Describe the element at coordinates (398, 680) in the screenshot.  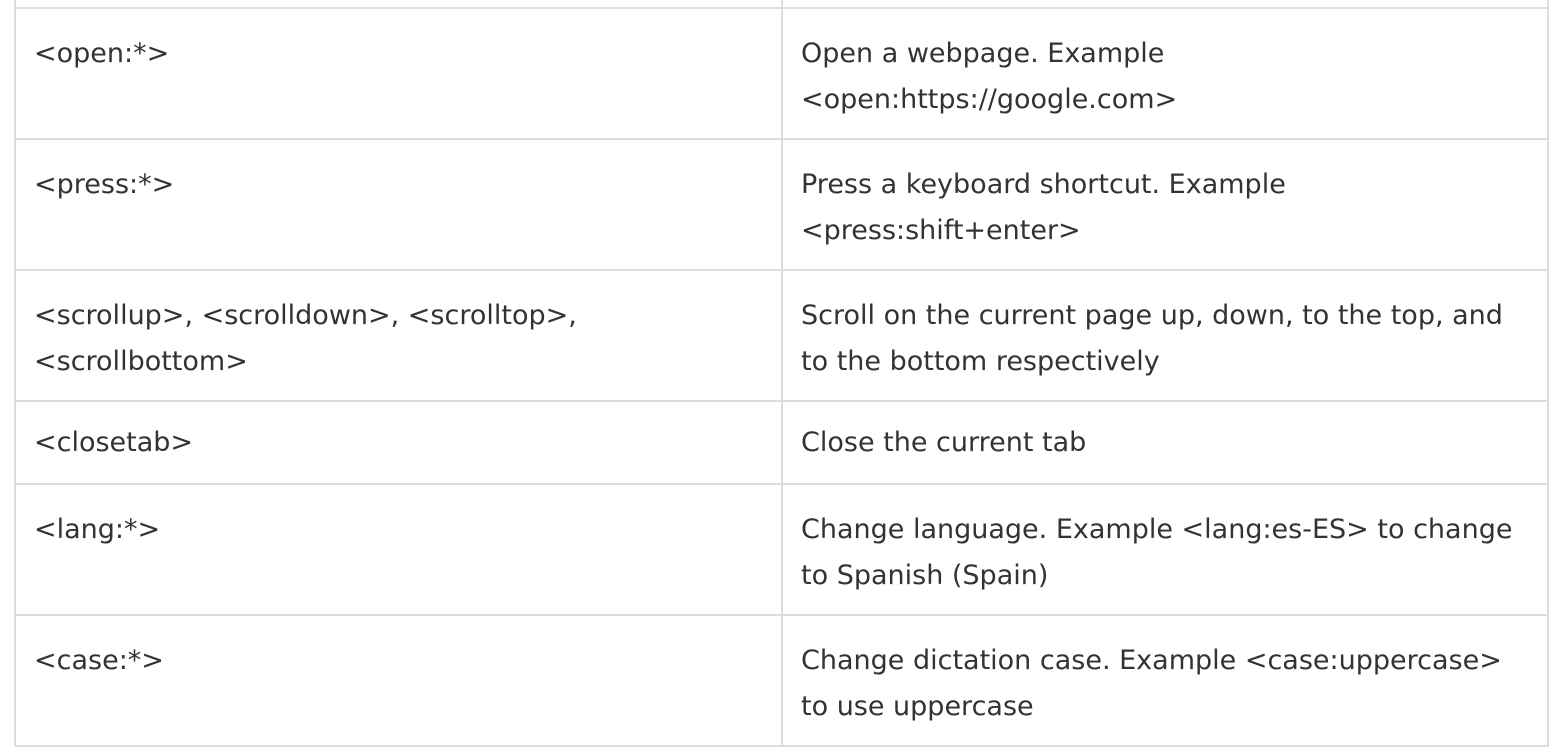
I see `command-cell: <case:*>` at that location.